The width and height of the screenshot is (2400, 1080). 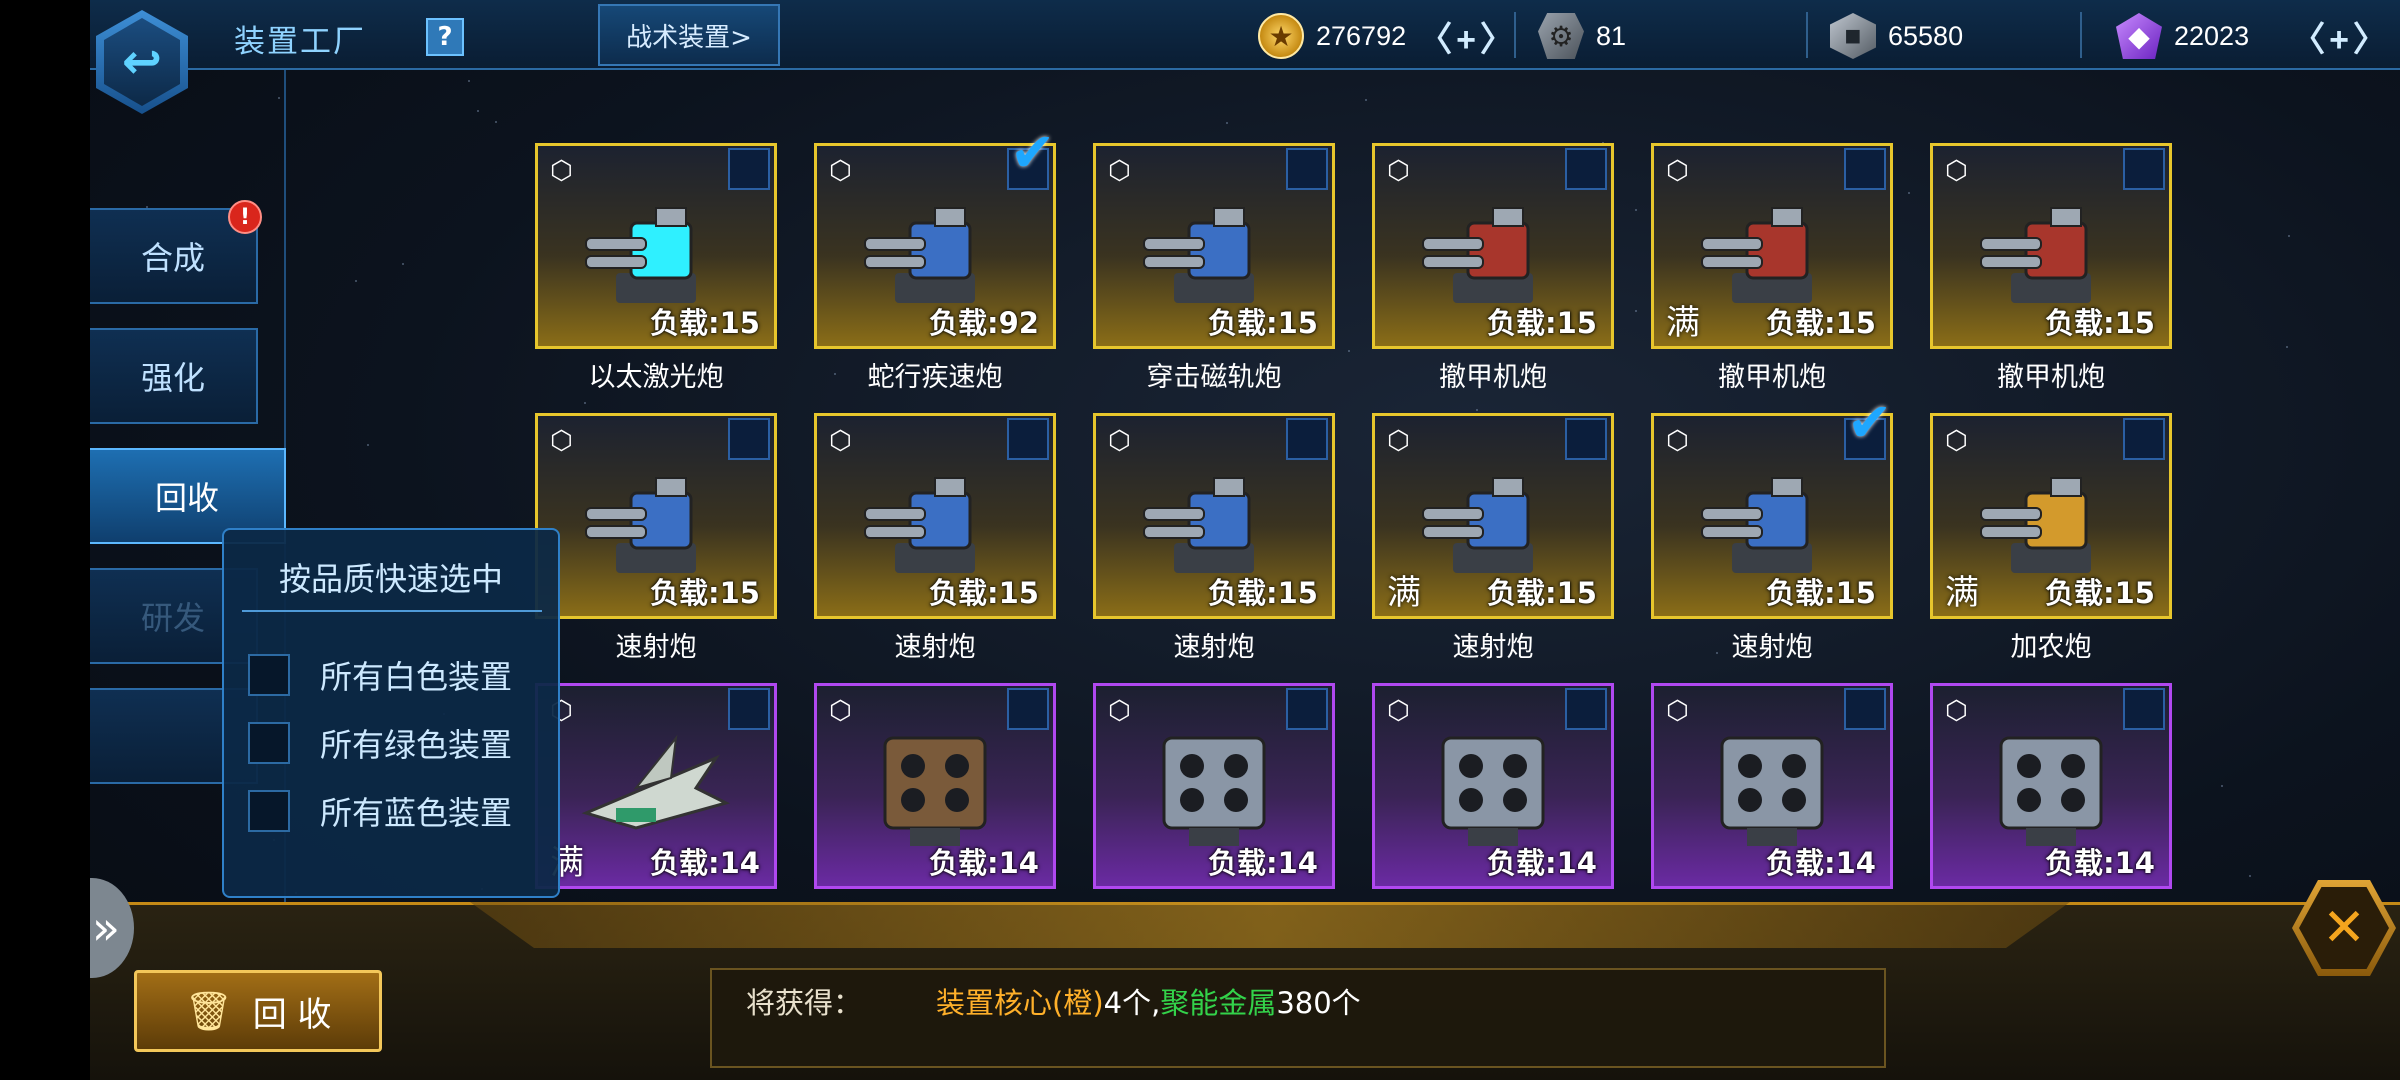 I want to click on quick-select-panel: 按品质快速选中 所有白色装置 所有绿色装置 所有蓝色装置, so click(x=391, y=713).